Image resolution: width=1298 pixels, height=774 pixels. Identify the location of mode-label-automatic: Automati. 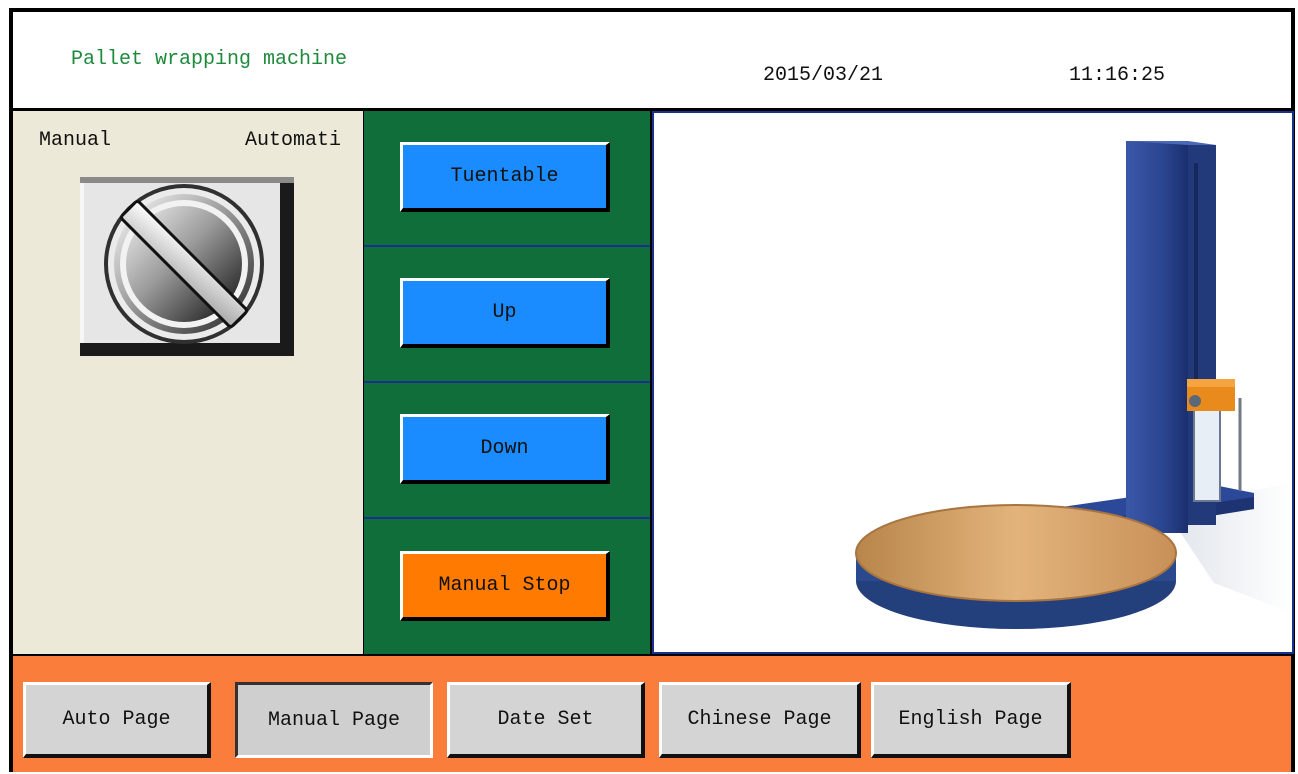
(293, 140).